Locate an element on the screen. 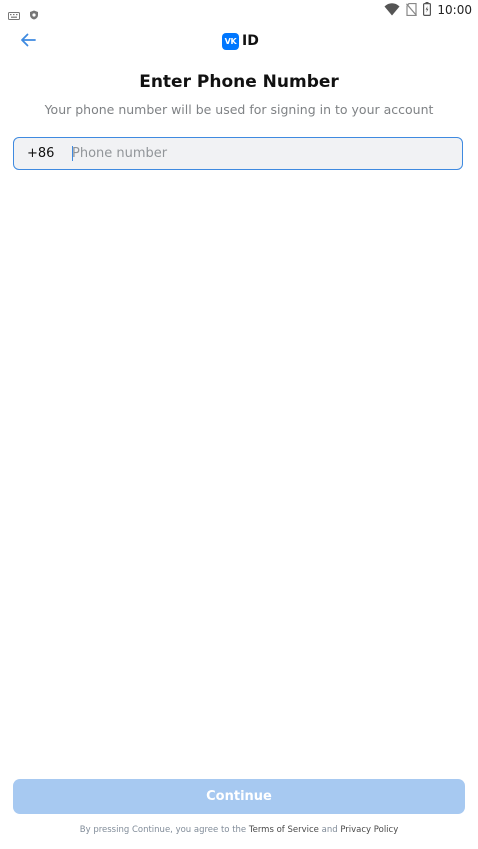 The height and width of the screenshot is (849, 478). no-sim-icon is located at coordinates (412, 10).